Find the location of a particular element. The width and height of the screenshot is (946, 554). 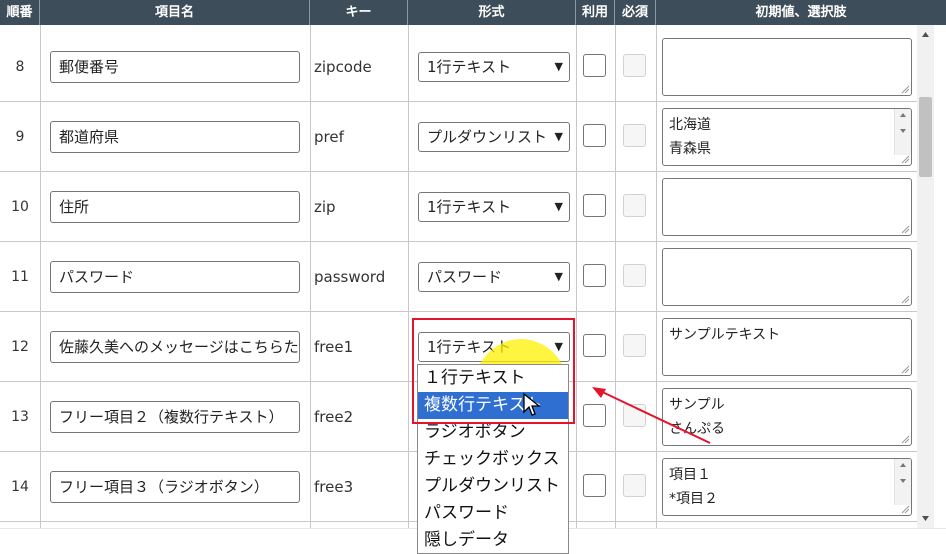

row-order: 10 is located at coordinates (20, 207).